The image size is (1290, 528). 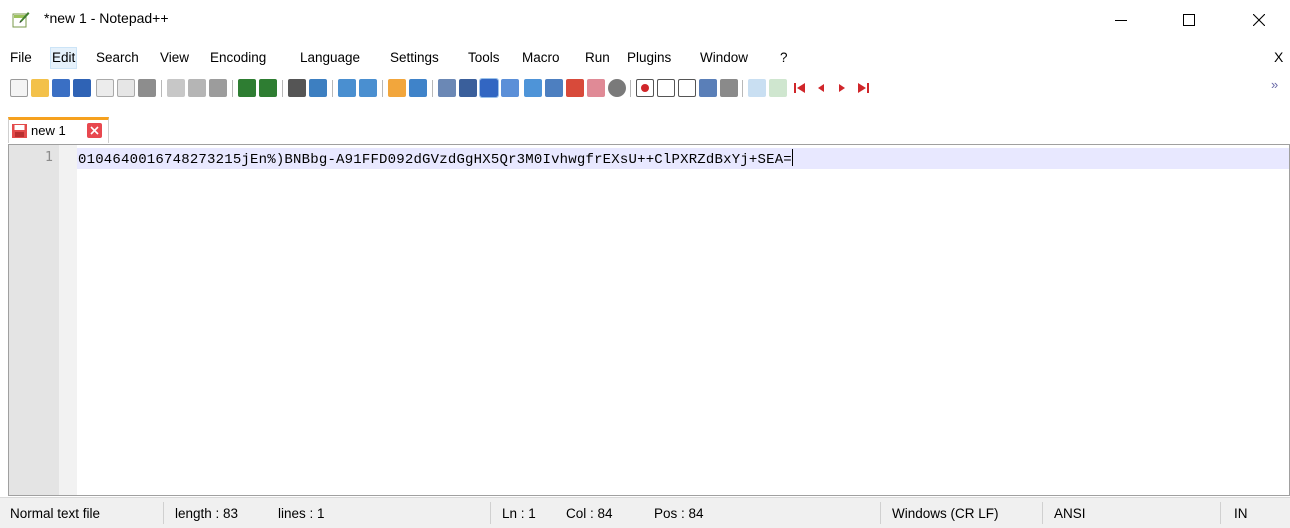 I want to click on playback-macro-icon, so click(x=666, y=88).